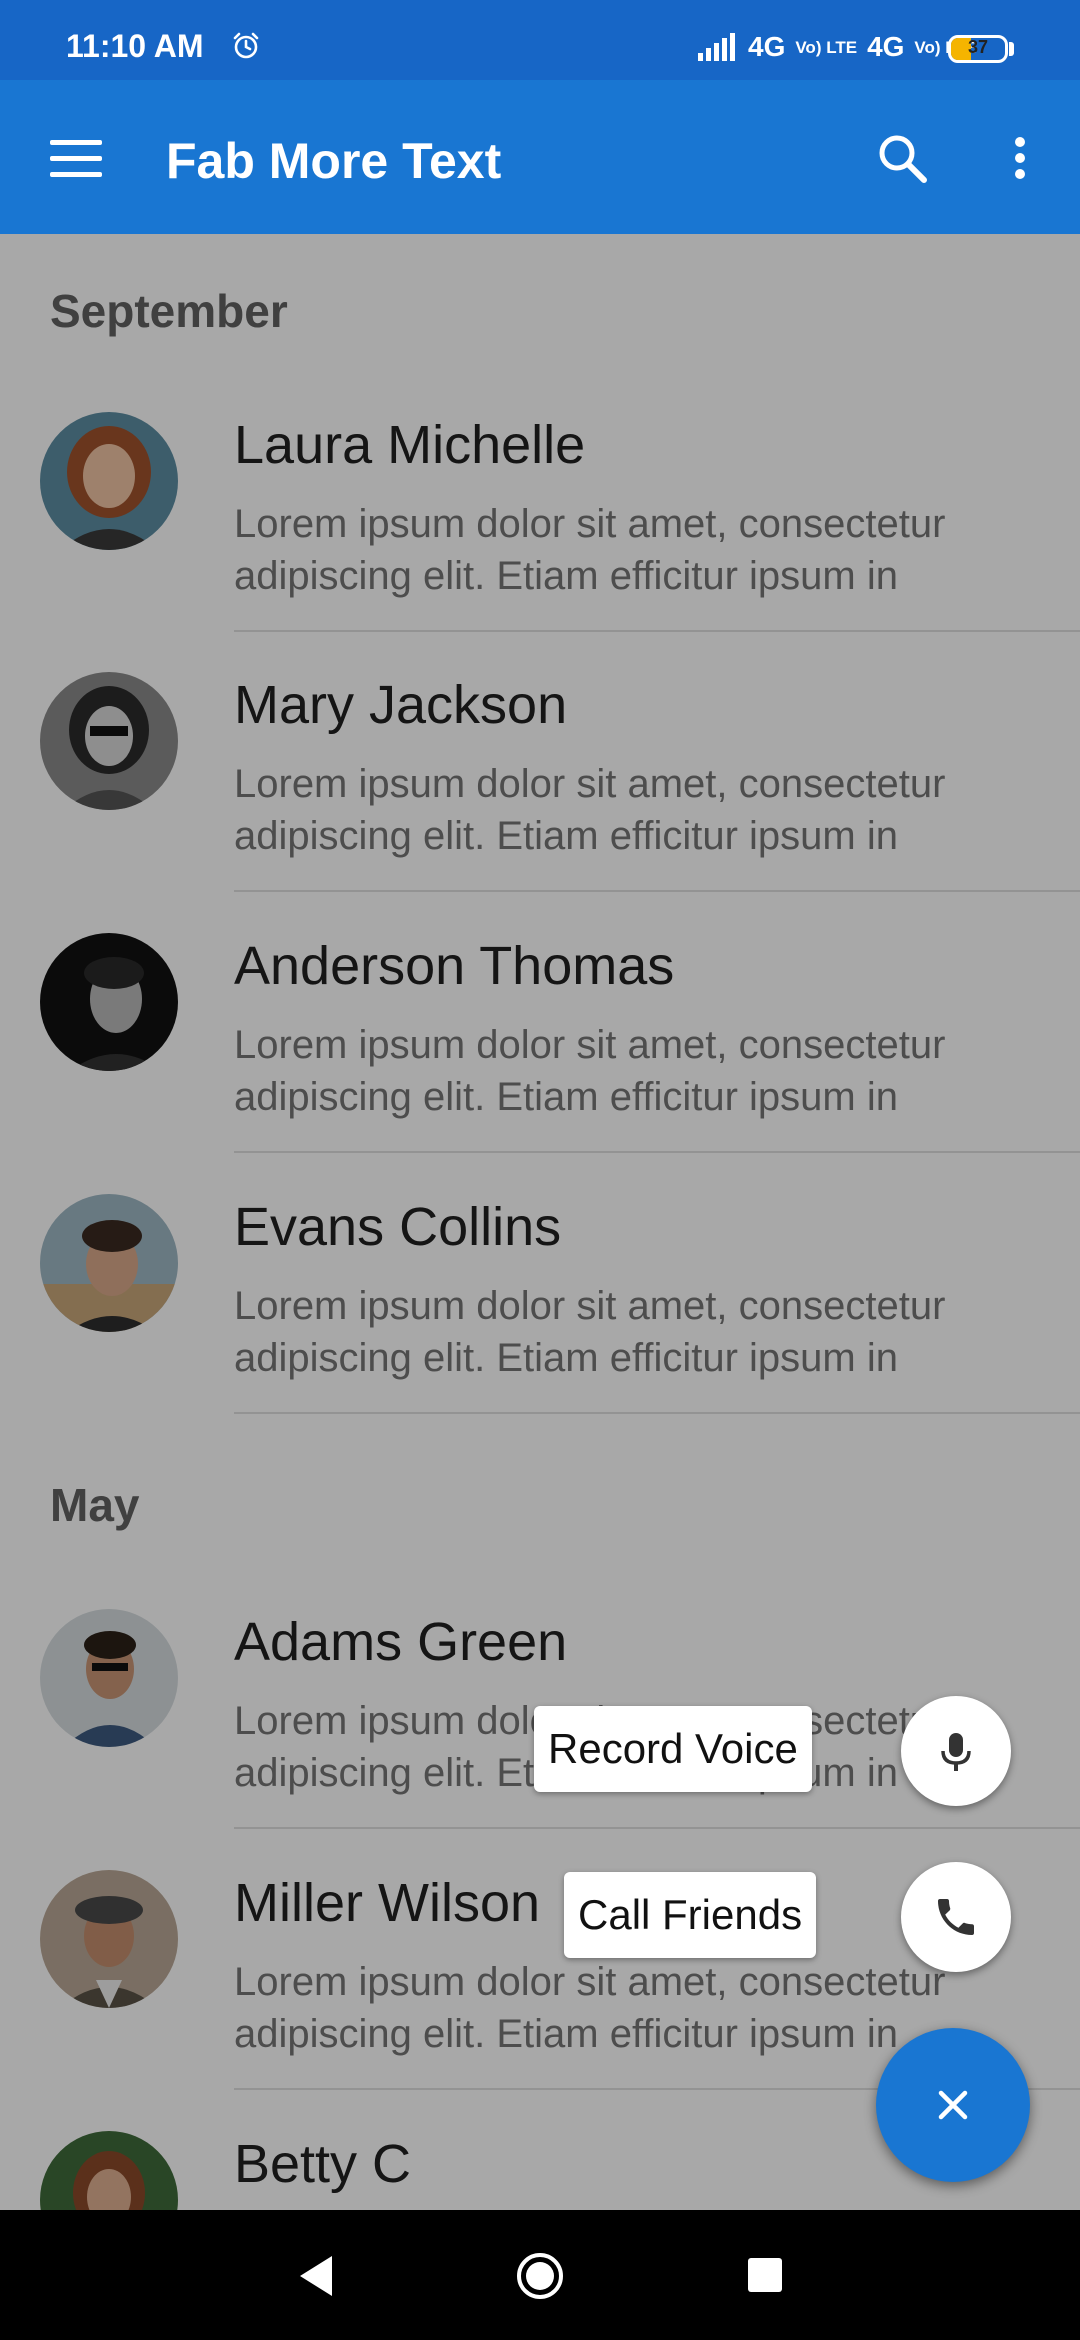 Image resolution: width=1080 pixels, height=2340 pixels. I want to click on app-title: Fab More Text, so click(334, 161).